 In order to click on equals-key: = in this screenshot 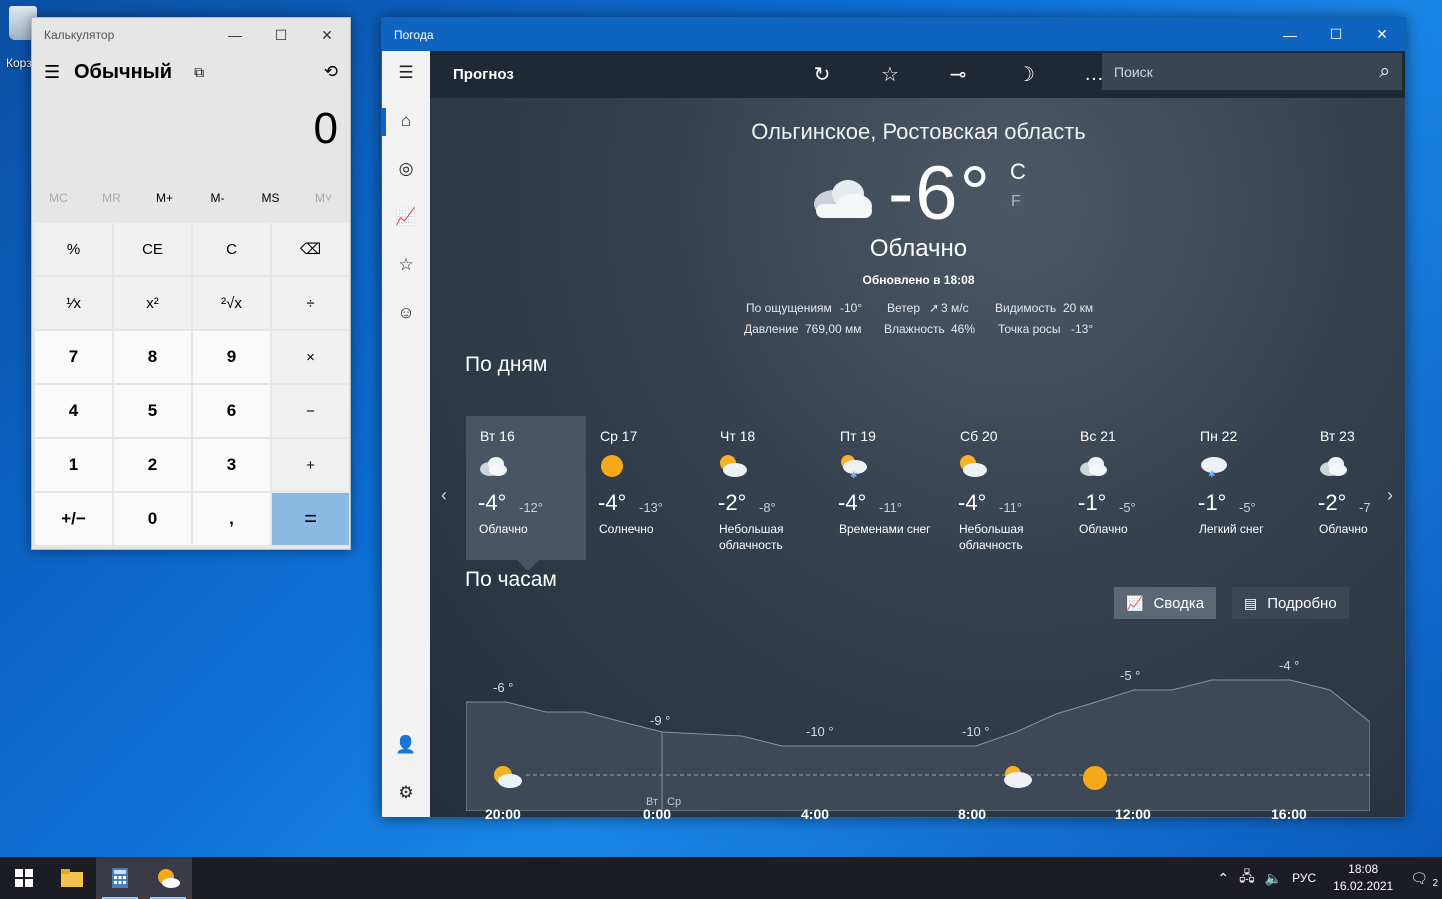, I will do `click(310, 519)`.